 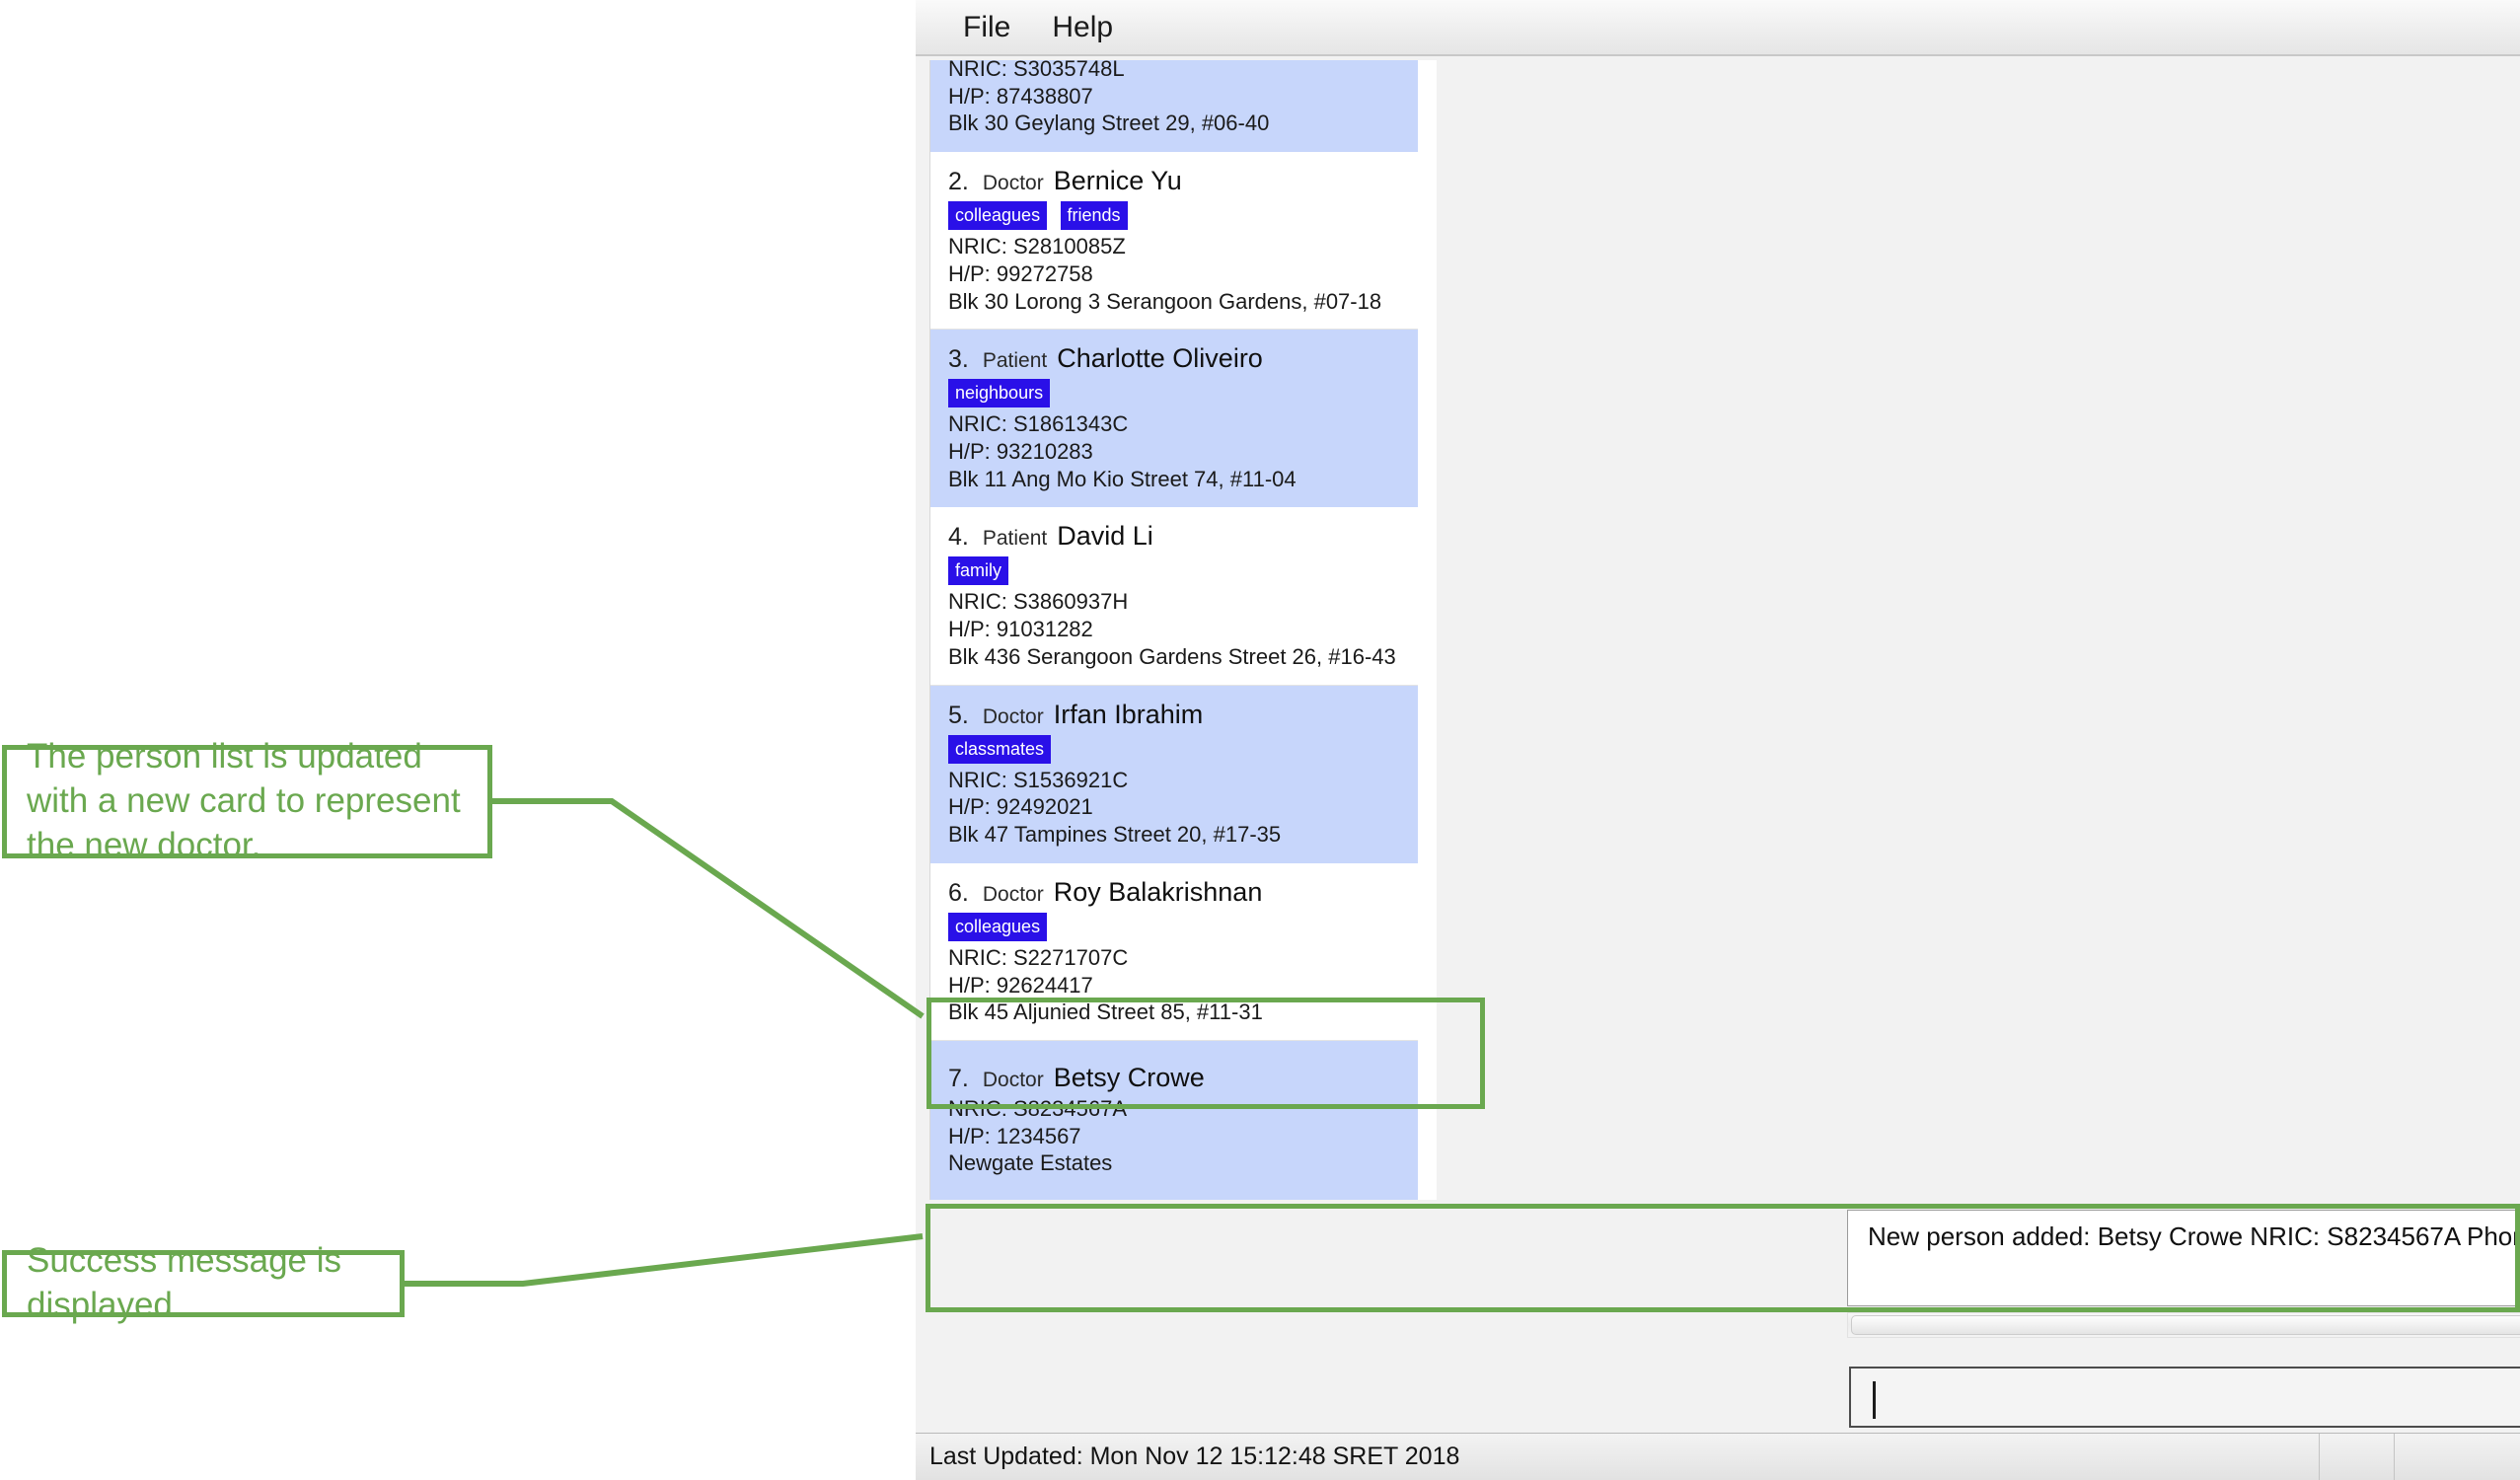 I want to click on person-card-tags: neighbours, so click(x=1174, y=394).